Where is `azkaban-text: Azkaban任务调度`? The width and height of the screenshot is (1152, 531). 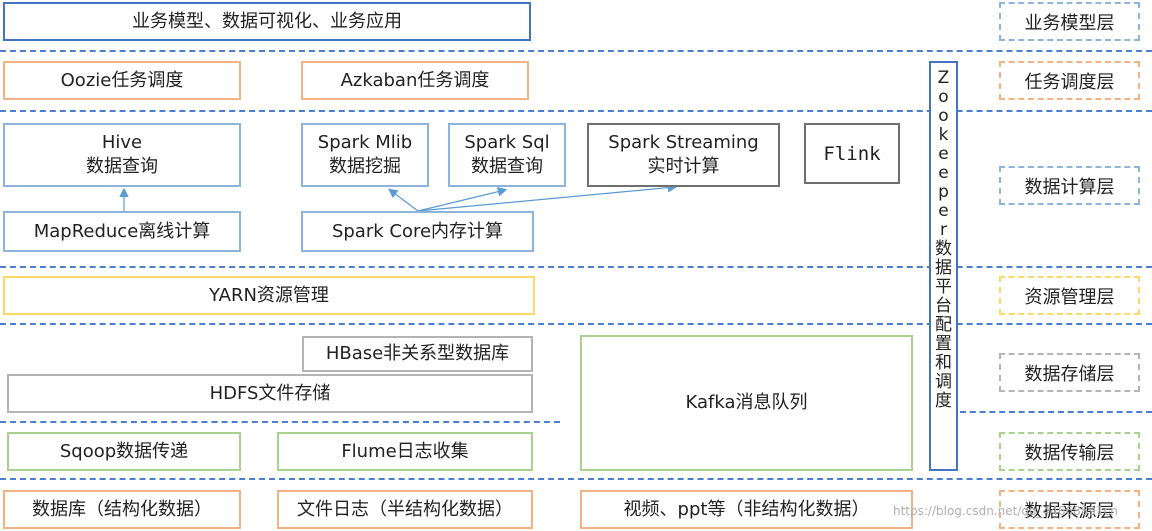 azkaban-text: Azkaban任务调度 is located at coordinates (415, 80).